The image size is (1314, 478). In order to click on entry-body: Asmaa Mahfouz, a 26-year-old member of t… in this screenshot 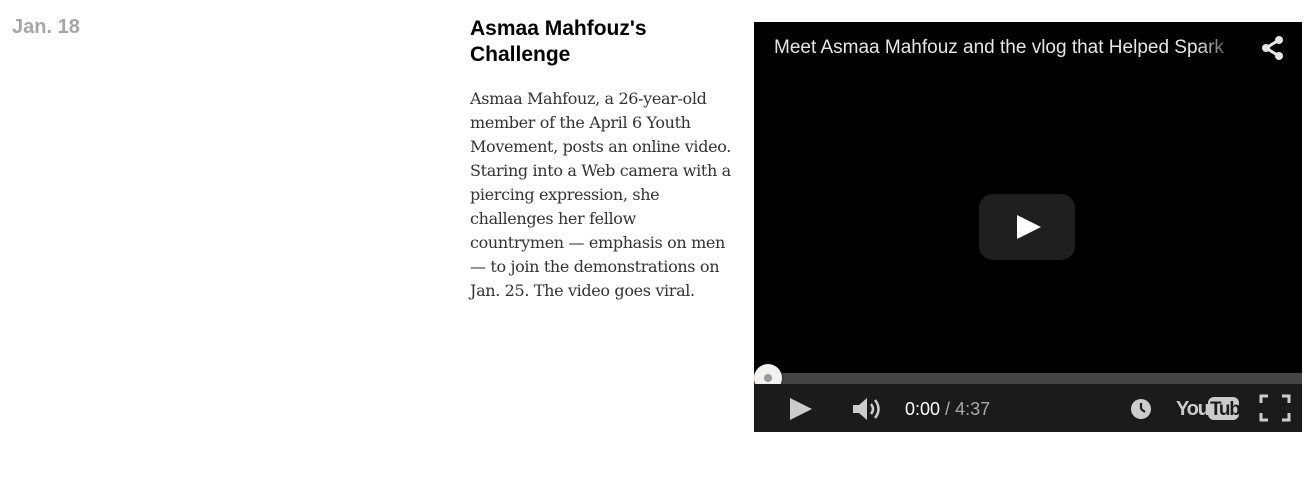, I will do `click(600, 194)`.